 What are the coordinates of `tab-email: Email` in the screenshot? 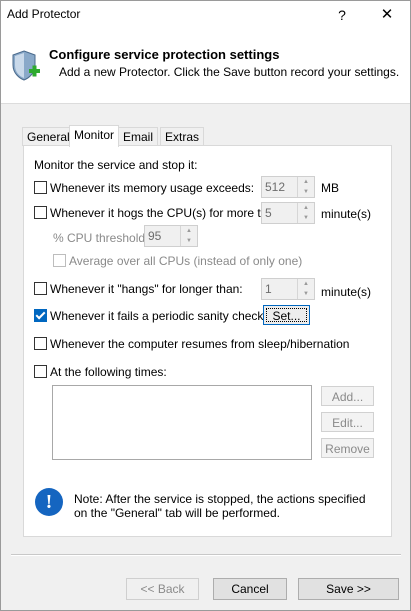 It's located at (138, 136).